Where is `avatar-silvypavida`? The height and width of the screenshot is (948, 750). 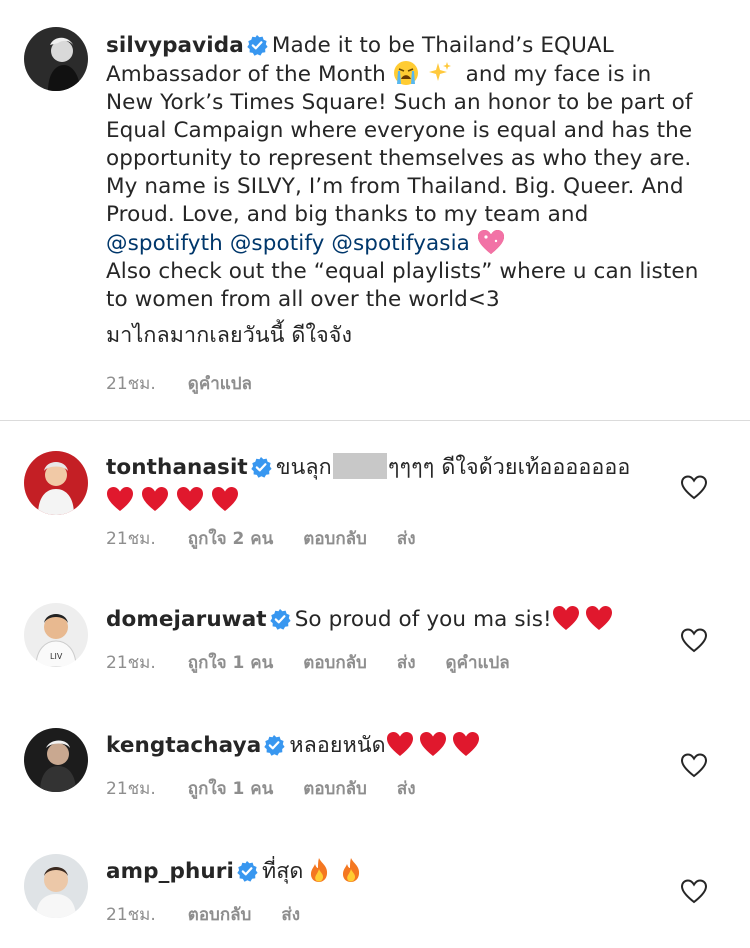
avatar-silvypavida is located at coordinates (56, 59).